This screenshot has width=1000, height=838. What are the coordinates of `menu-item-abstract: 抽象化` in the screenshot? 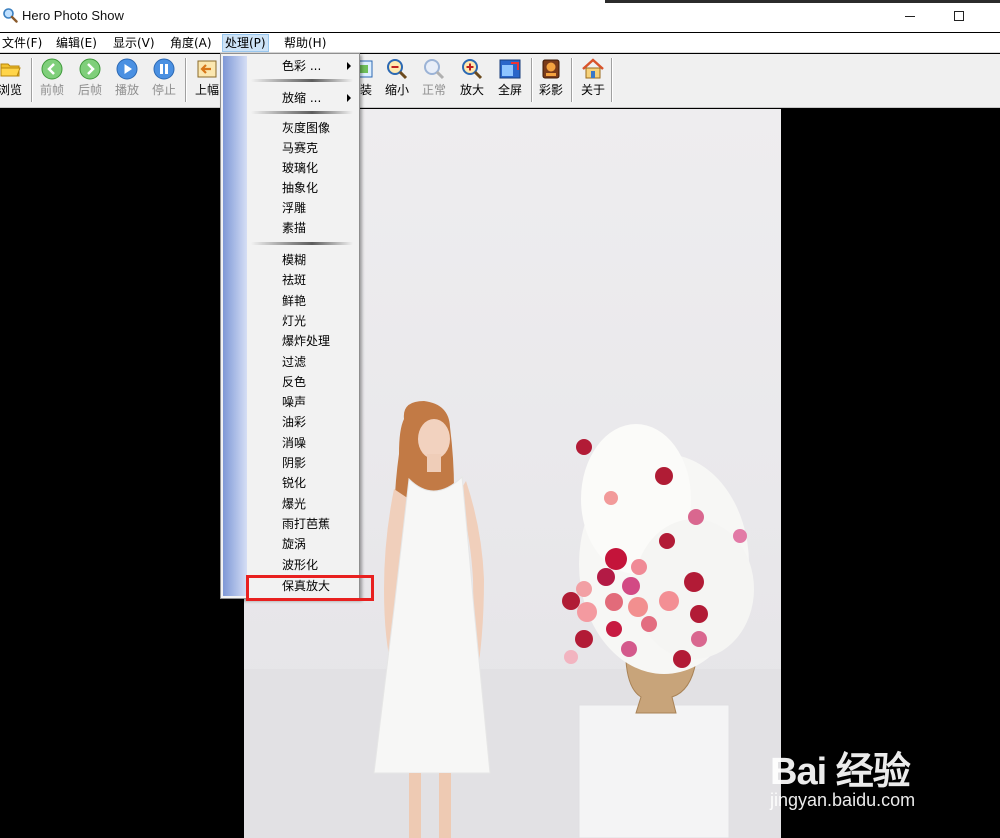 It's located at (303, 188).